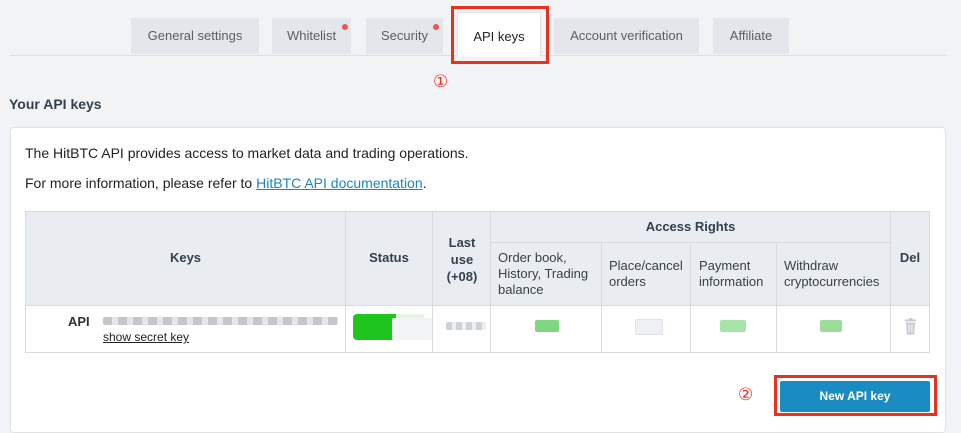 The width and height of the screenshot is (961, 433). I want to click on right-orders-checkbox, so click(649, 327).